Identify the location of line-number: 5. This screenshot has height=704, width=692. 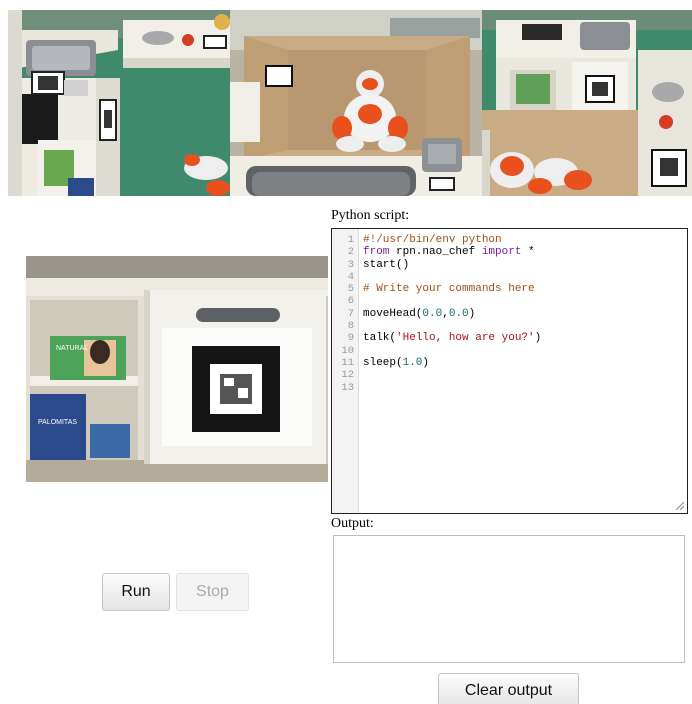
(350, 289).